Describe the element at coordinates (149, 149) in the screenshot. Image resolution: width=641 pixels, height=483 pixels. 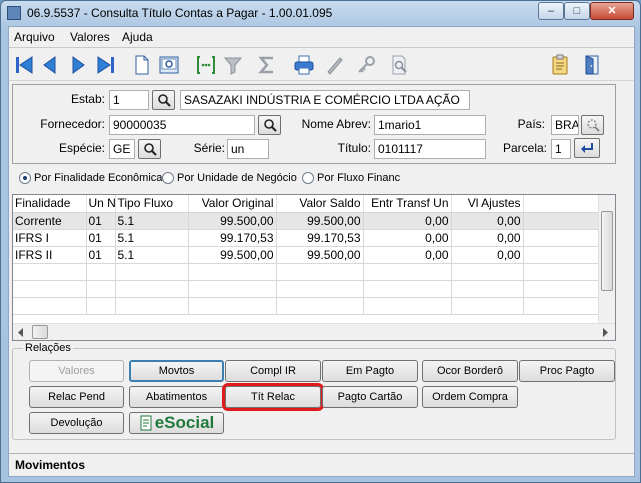
I see `especie-search-button` at that location.